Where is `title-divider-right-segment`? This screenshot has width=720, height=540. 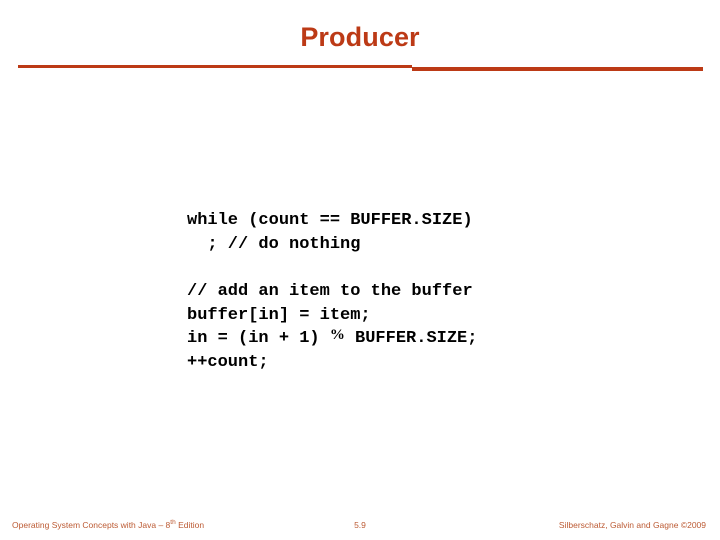
title-divider-right-segment is located at coordinates (557, 69).